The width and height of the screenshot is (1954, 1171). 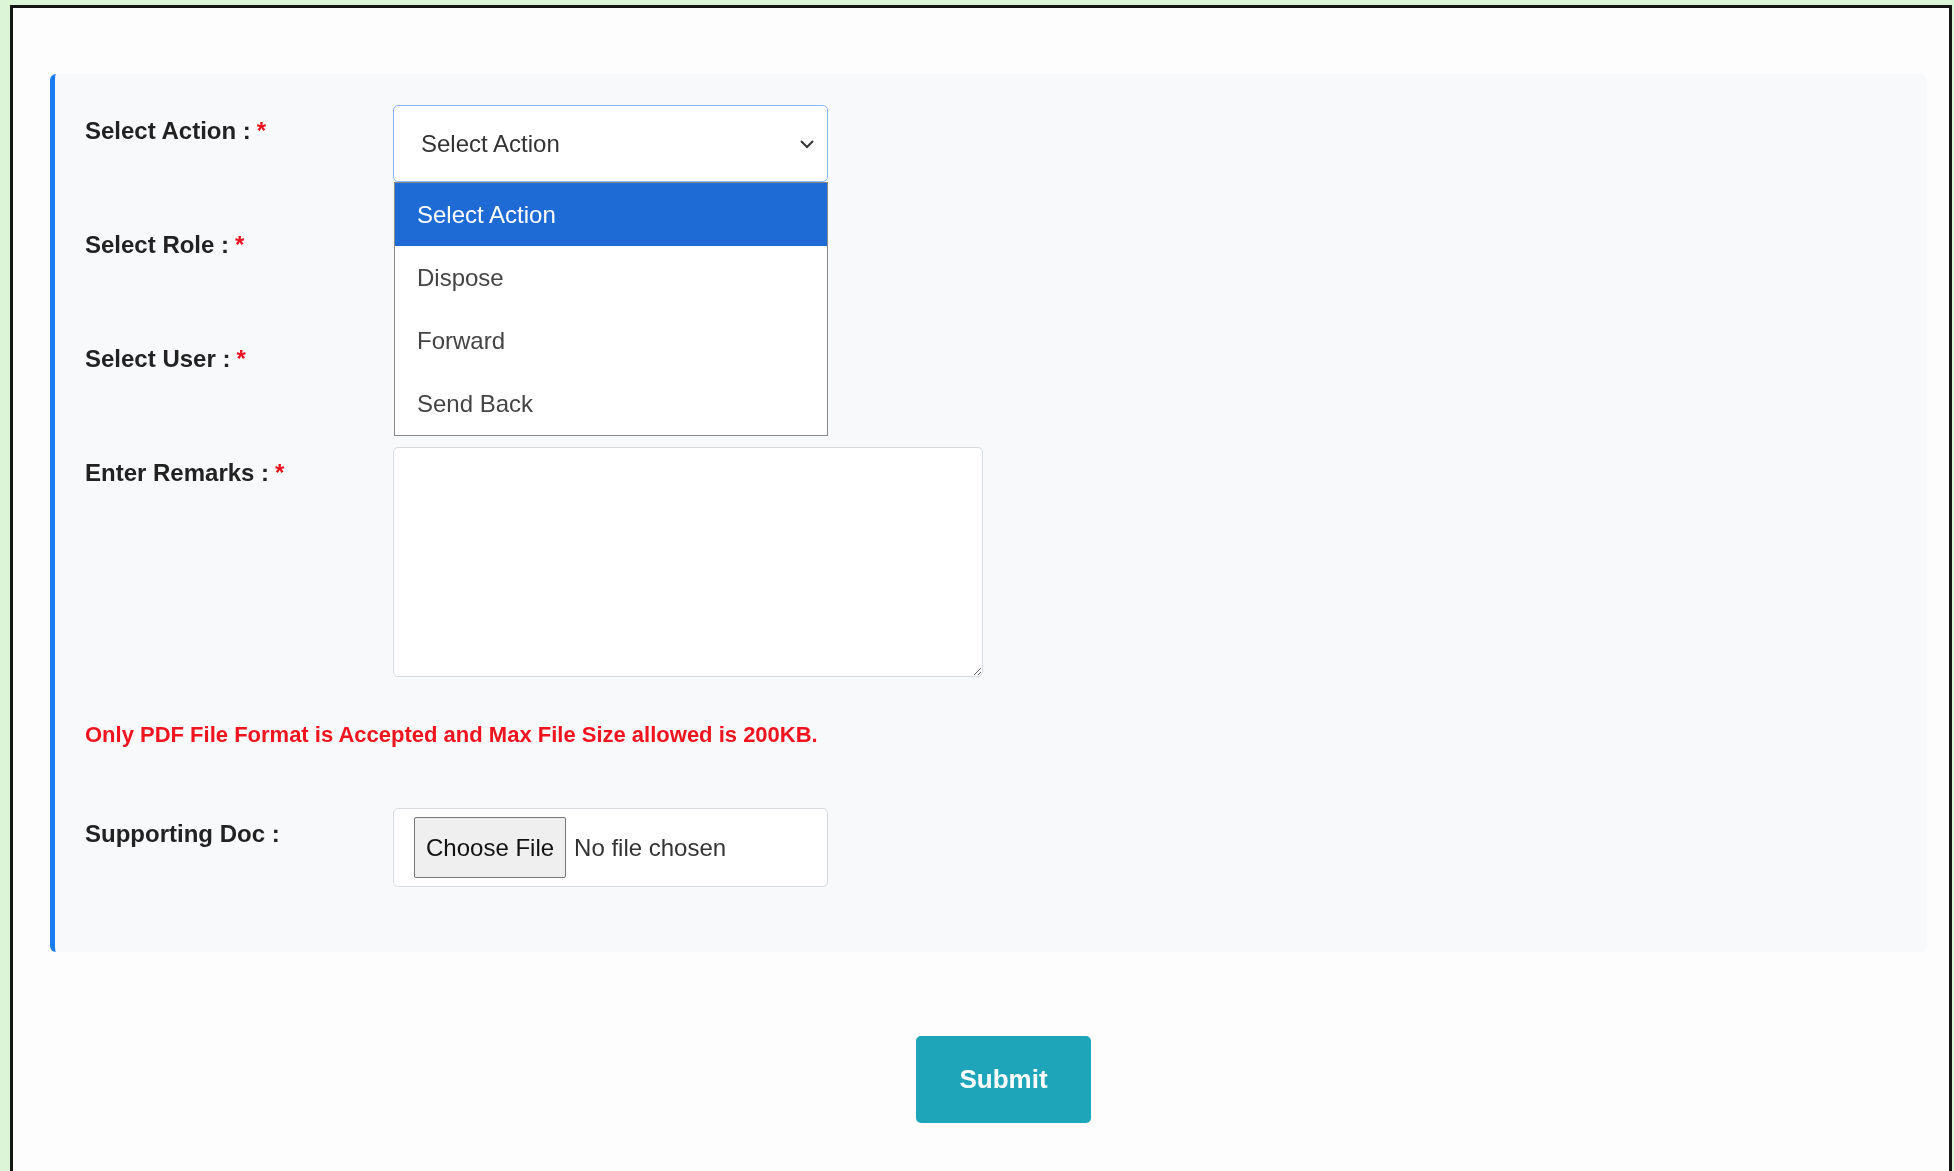 What do you see at coordinates (807, 143) in the screenshot?
I see `chevron-down-icon` at bounding box center [807, 143].